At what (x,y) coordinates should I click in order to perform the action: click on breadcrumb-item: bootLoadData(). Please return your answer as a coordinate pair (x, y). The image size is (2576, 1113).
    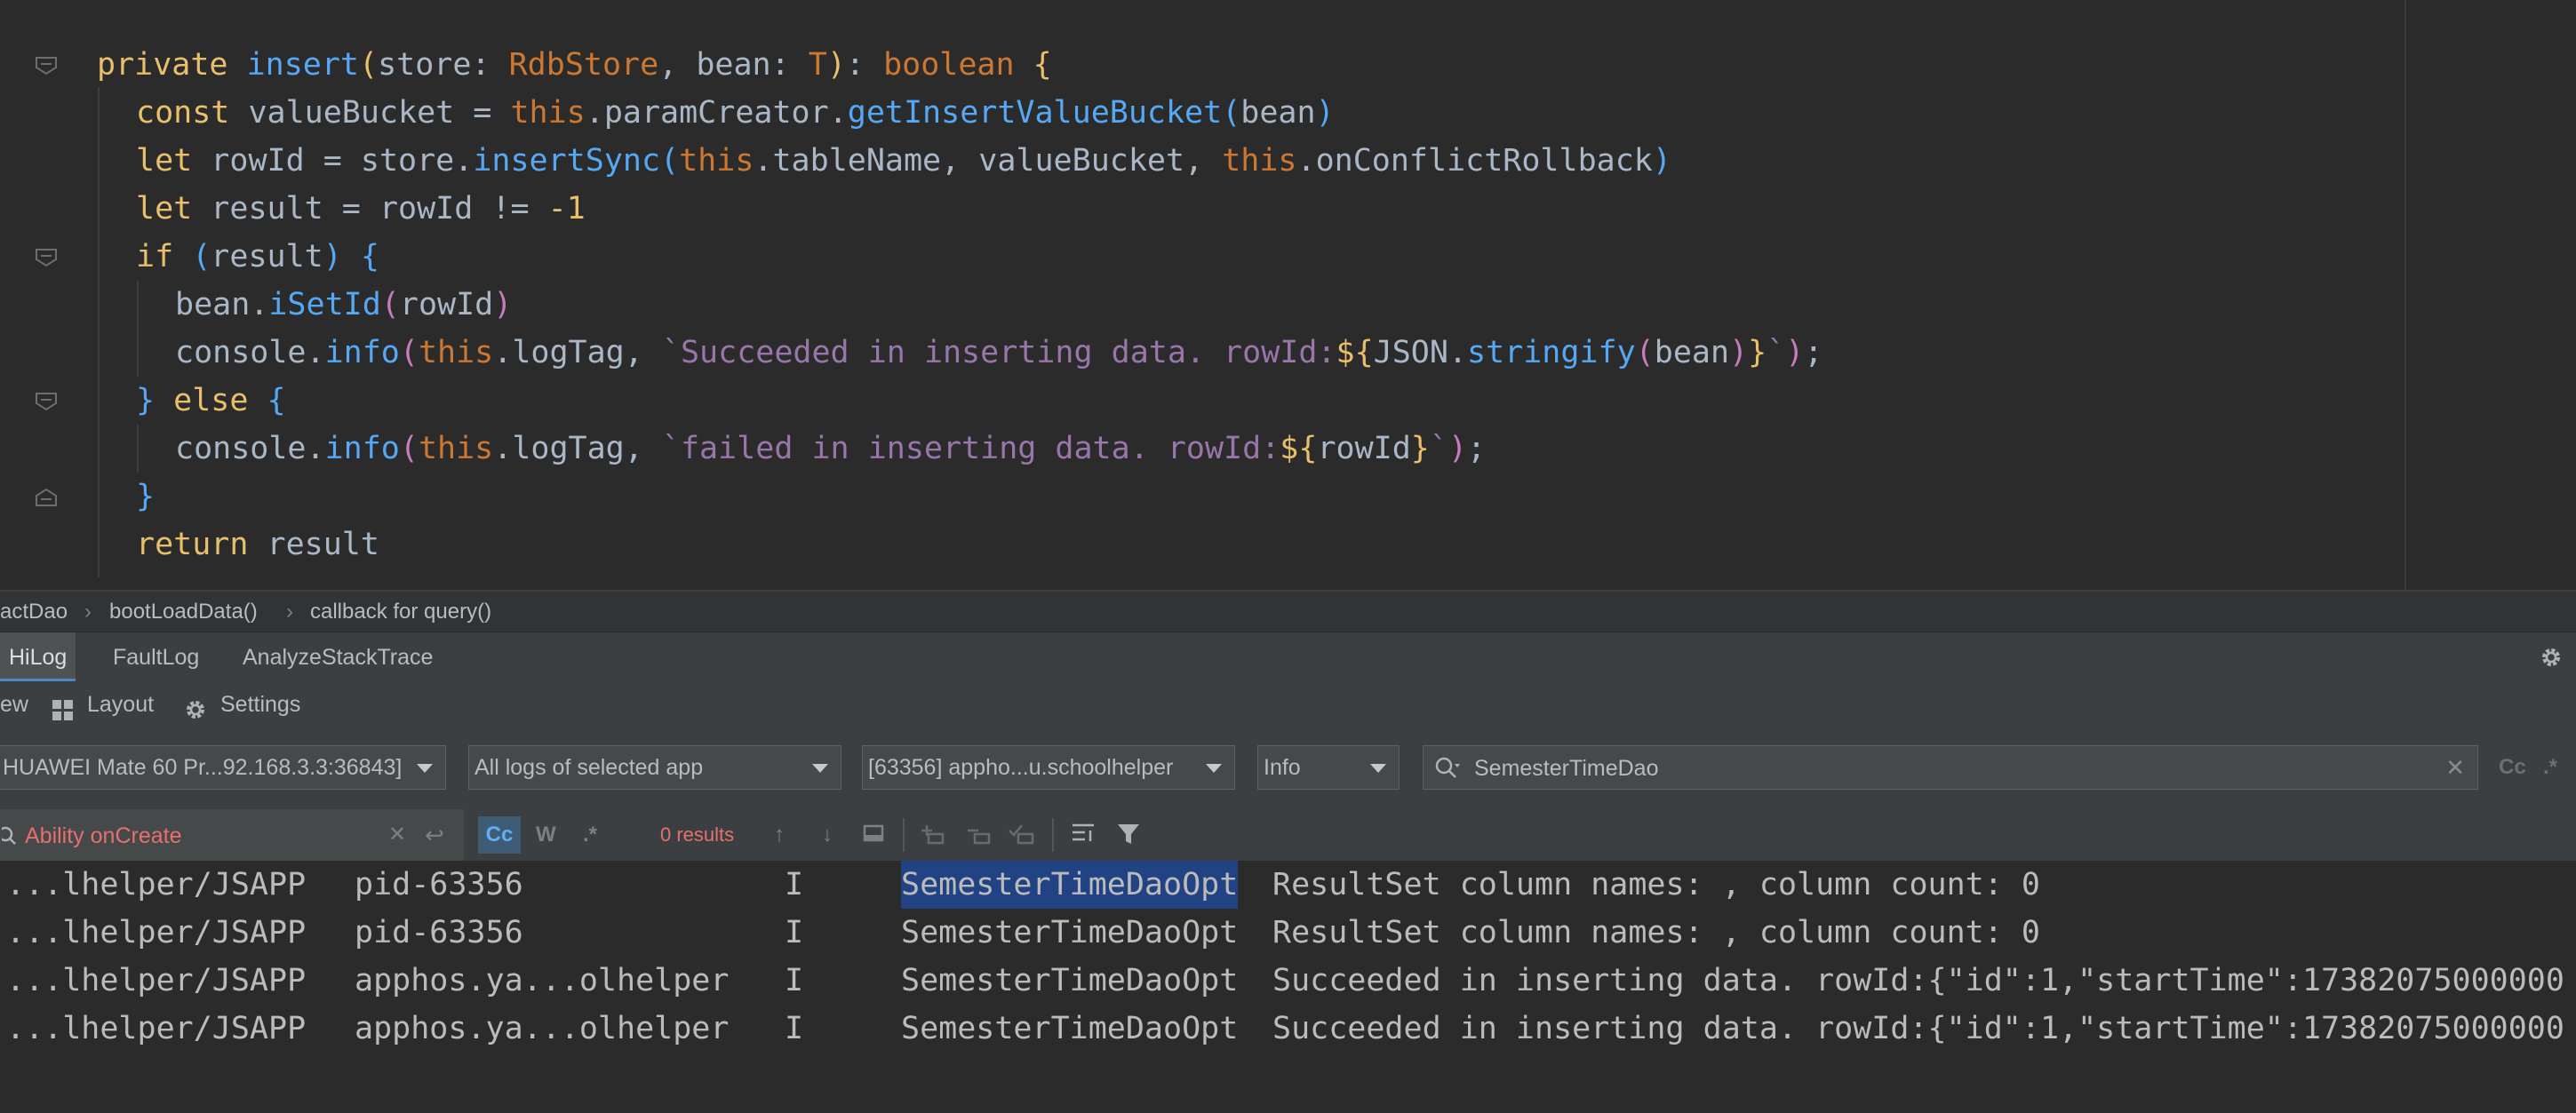
    Looking at the image, I should click on (183, 612).